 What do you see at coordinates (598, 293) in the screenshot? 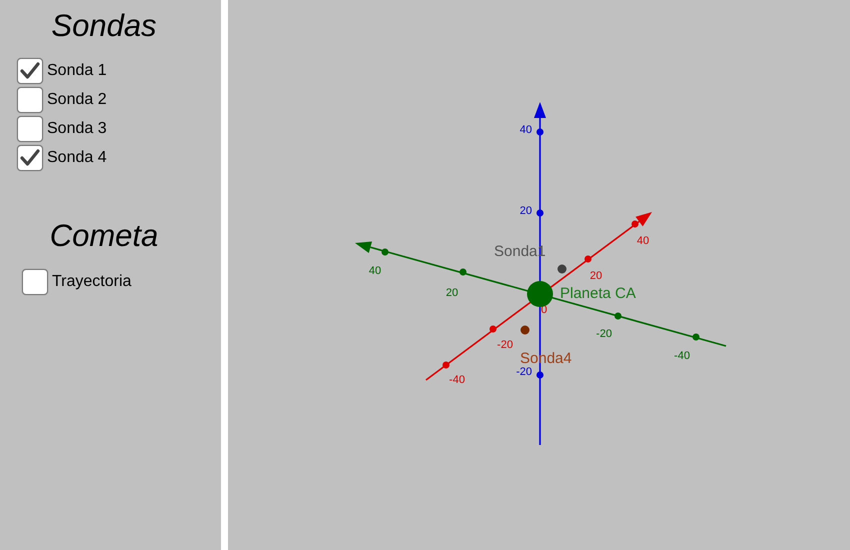
I see `object-label: Planeta CA` at bounding box center [598, 293].